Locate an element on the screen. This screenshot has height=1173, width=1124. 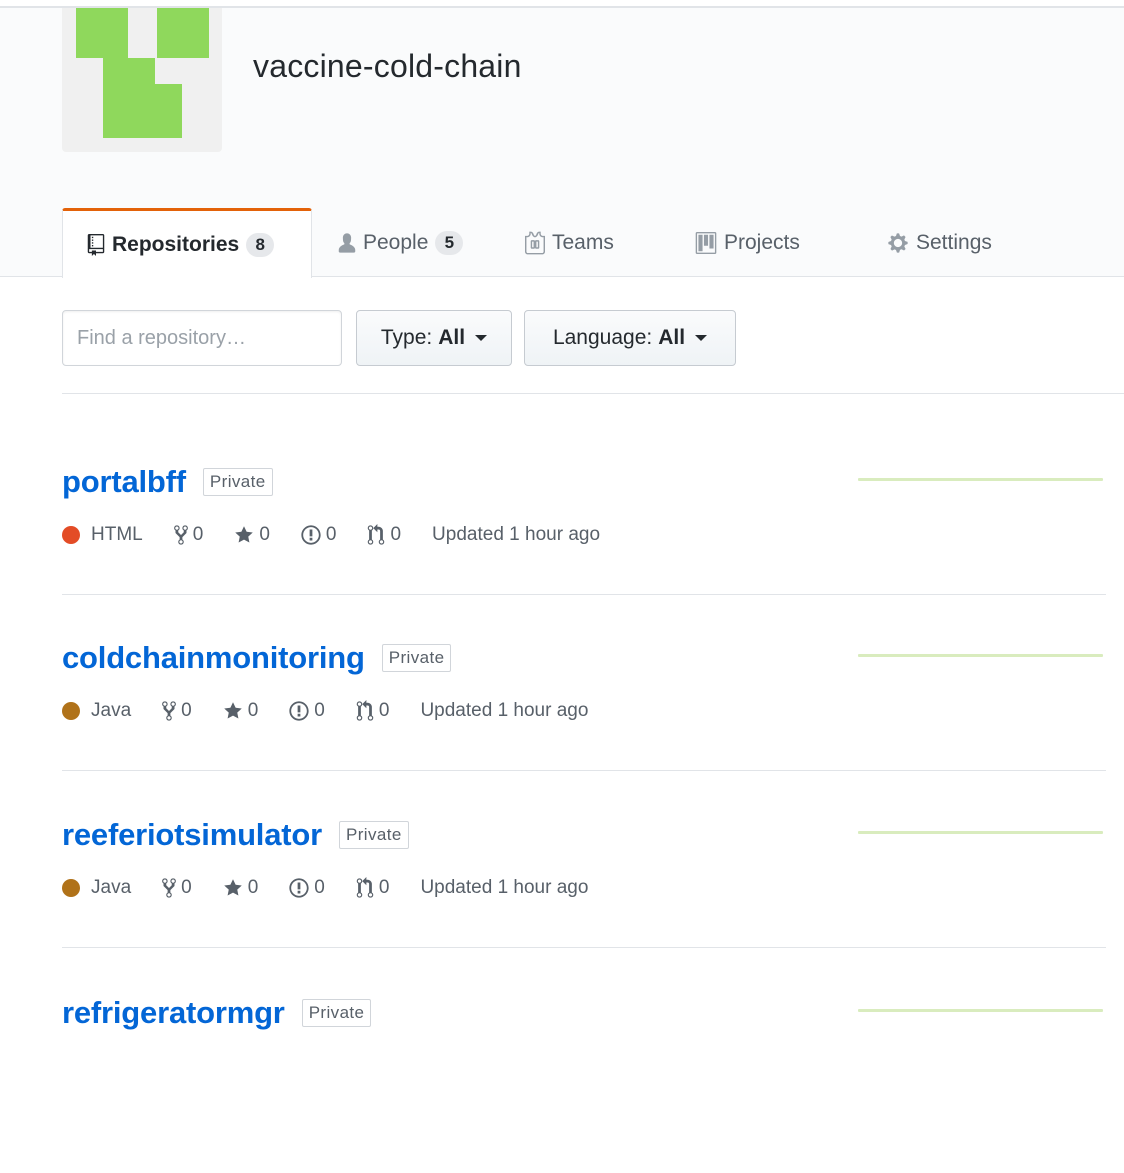
repo-title-row: portalbff Private is located at coordinates (167, 482).